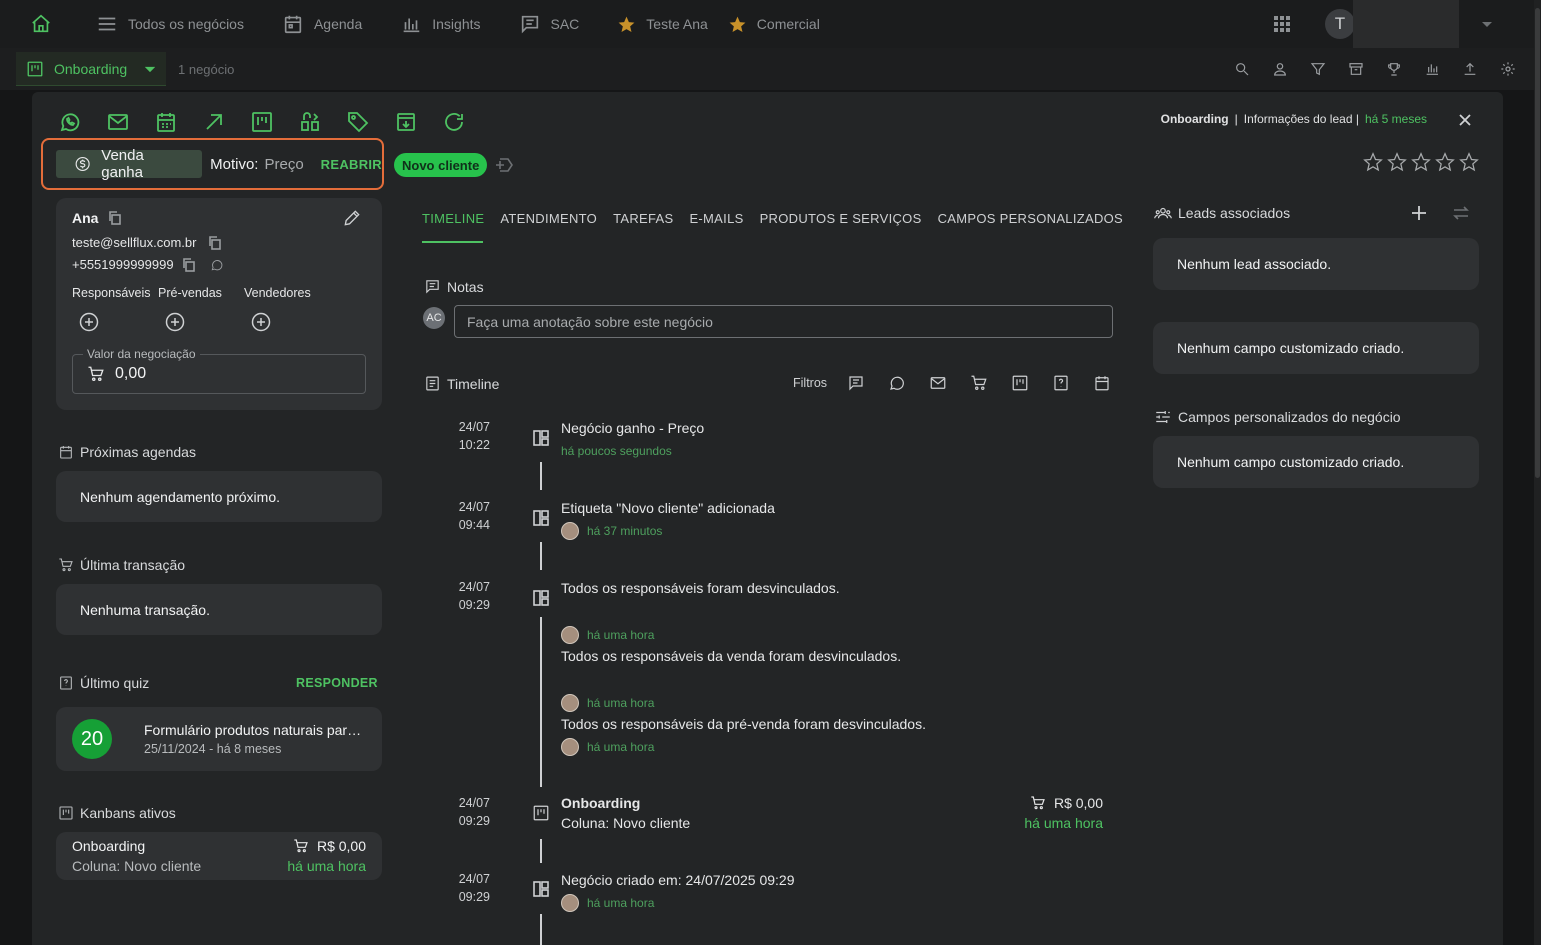 This screenshot has height=945, width=1541. I want to click on responder-quiz-button: RESPONDER, so click(337, 683).